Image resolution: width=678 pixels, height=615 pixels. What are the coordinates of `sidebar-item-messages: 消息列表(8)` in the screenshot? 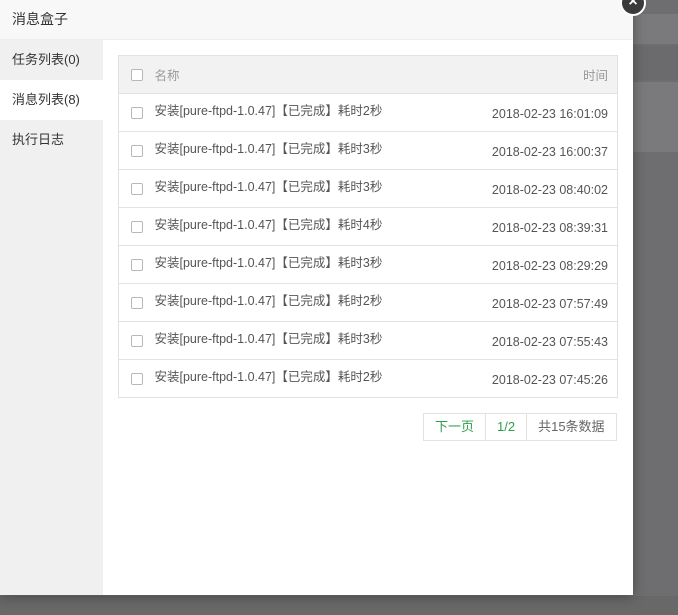 It's located at (51, 100).